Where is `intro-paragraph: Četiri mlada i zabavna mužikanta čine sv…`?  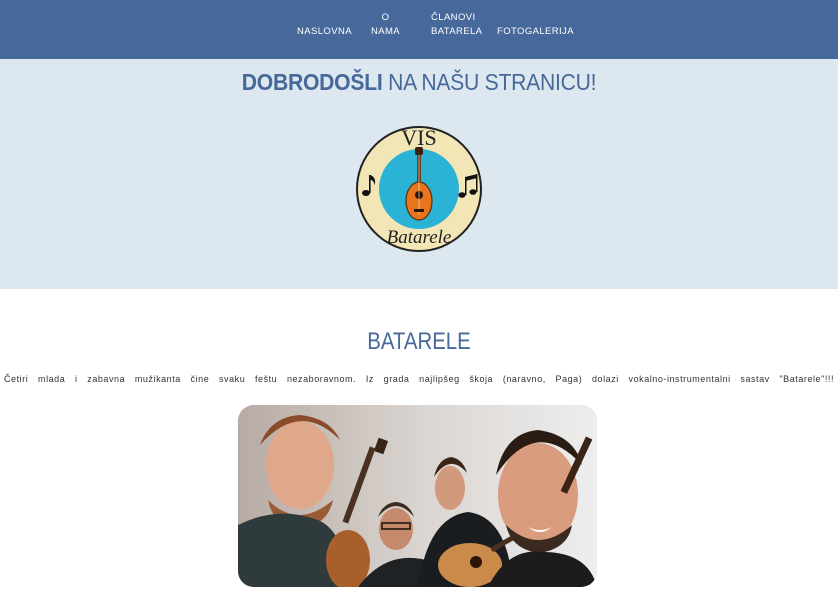 intro-paragraph: Četiri mlada i zabavna mužikanta čine sv… is located at coordinates (419, 379).